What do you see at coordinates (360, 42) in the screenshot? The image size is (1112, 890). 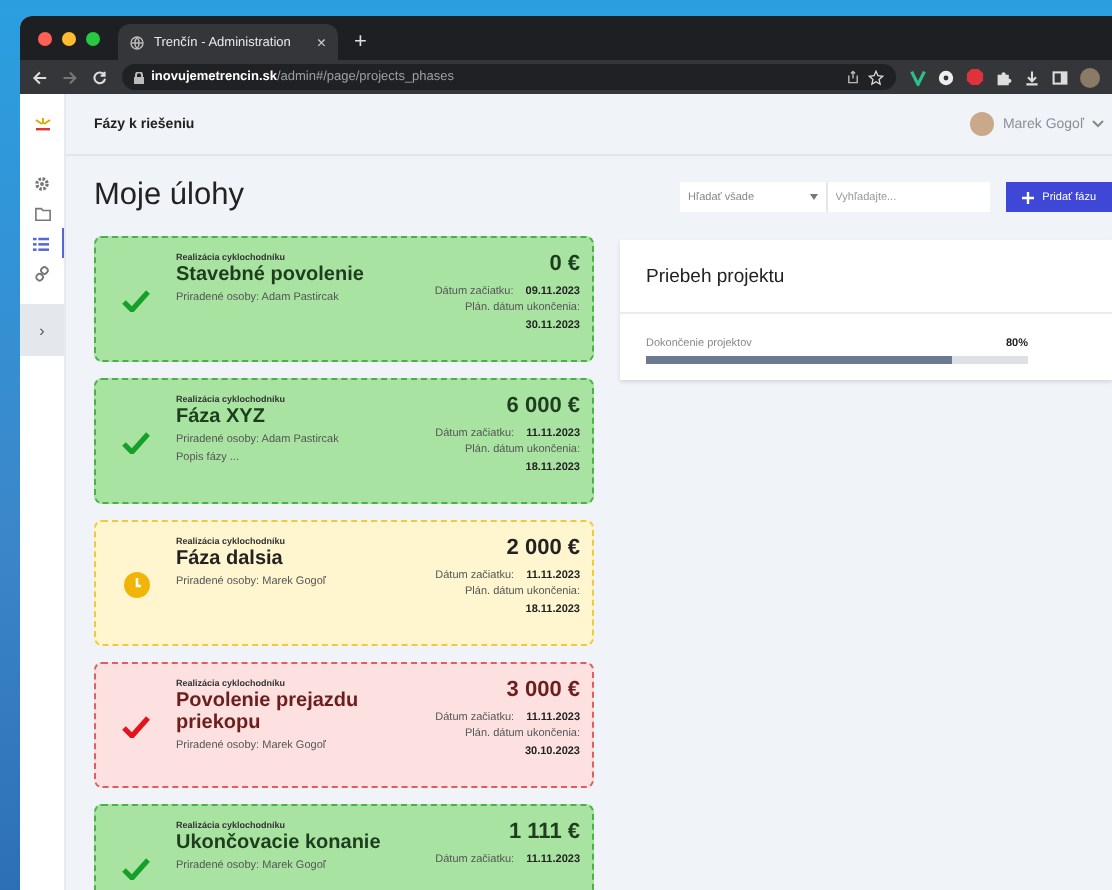 I see `new-tab-button: +` at bounding box center [360, 42].